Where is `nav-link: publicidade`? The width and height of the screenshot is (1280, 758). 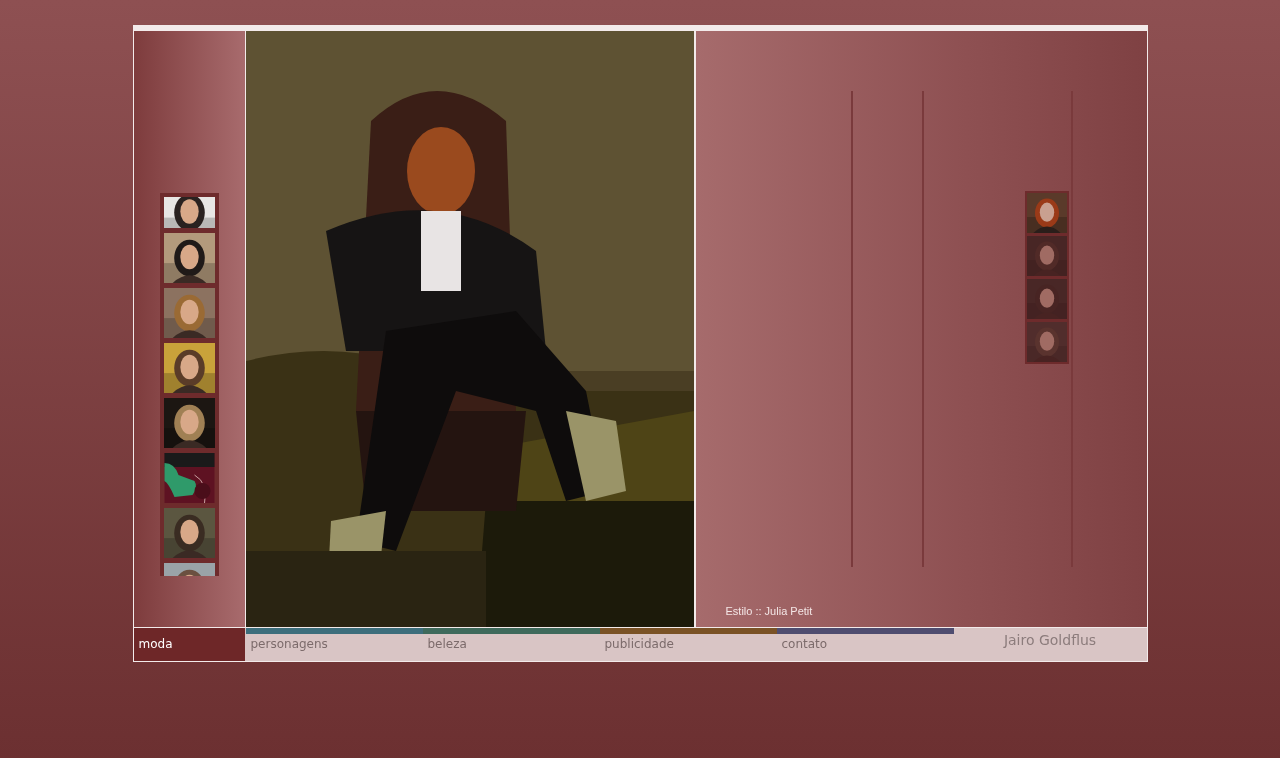 nav-link: publicidade is located at coordinates (688, 644).